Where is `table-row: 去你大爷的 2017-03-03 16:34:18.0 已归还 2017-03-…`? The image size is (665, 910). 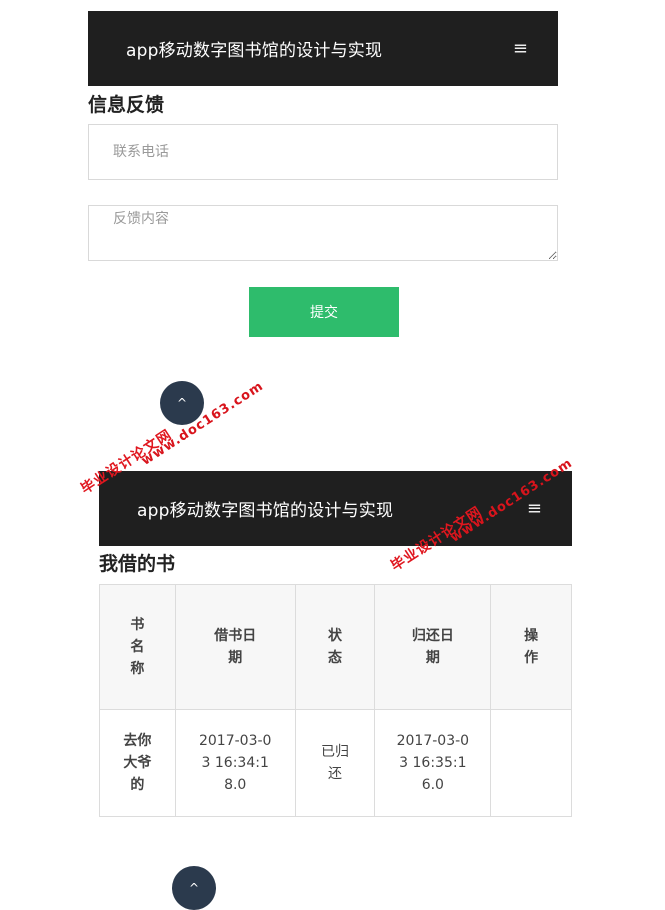
table-row: 去你大爷的 2017-03-03 16:34:18.0 已归还 2017-03-… is located at coordinates (335, 763).